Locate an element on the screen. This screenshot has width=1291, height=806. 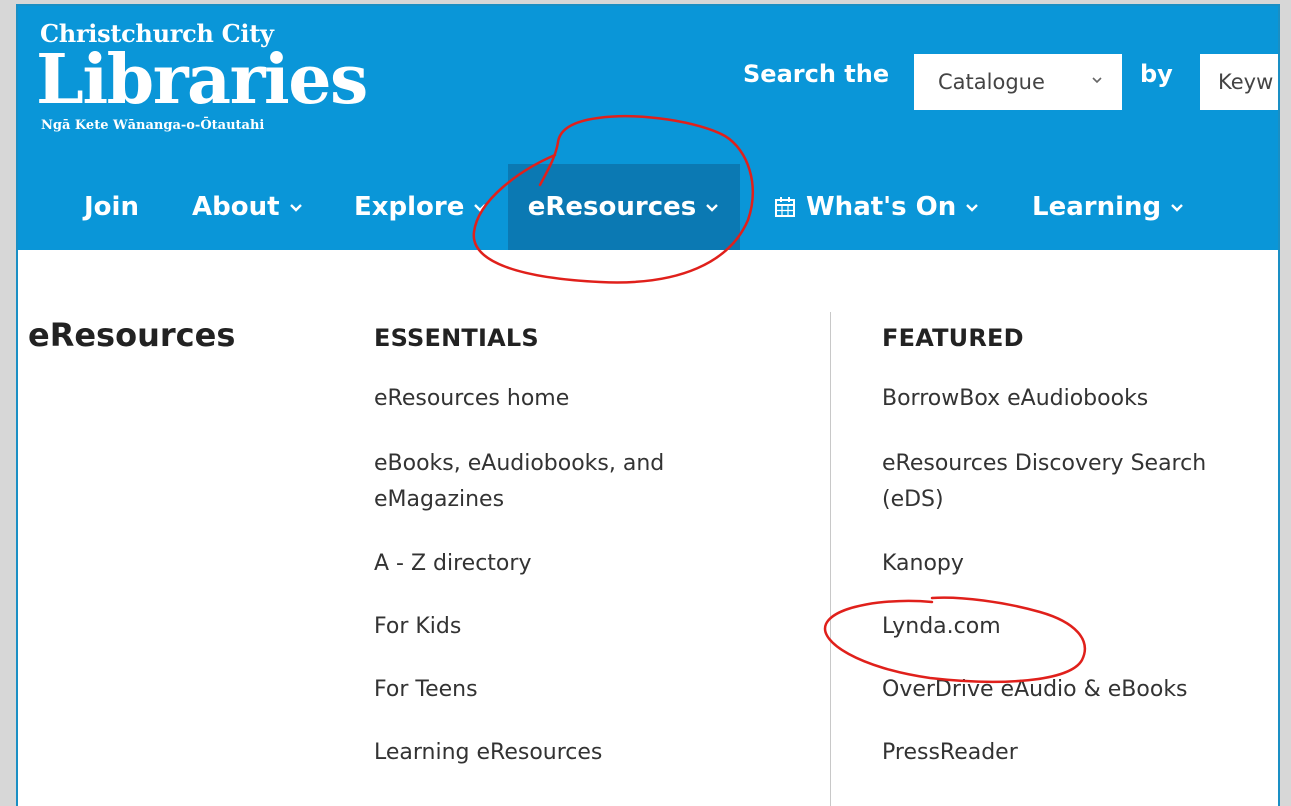
nav-item-about: About is located at coordinates (248, 207).